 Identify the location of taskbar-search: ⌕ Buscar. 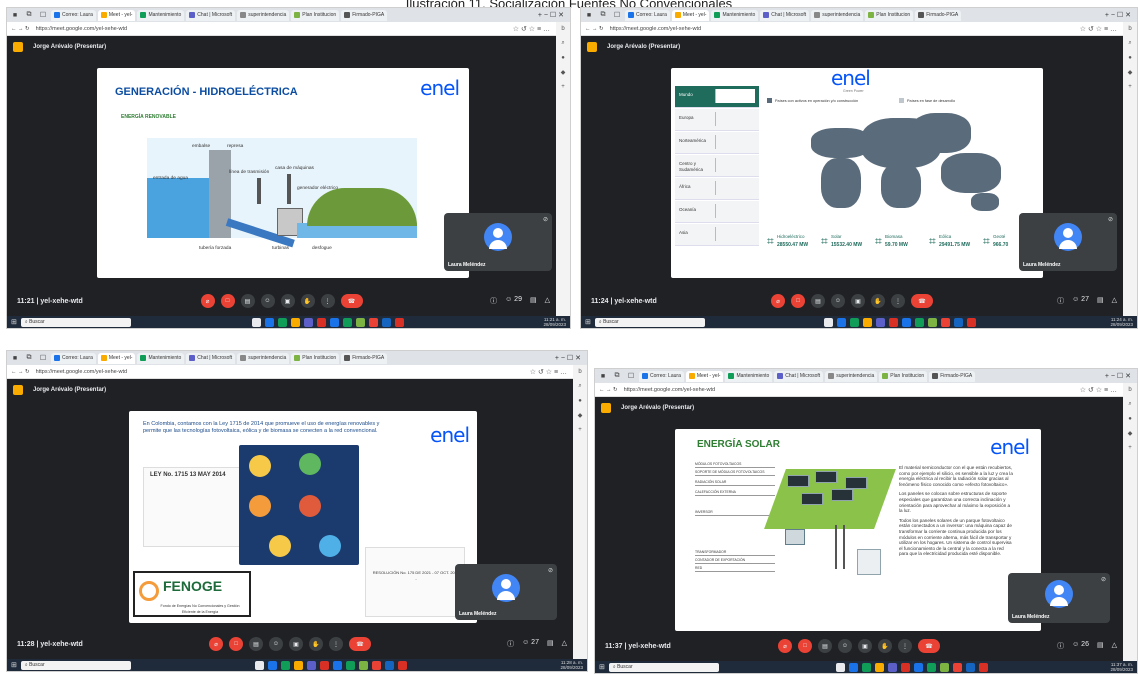
(663, 667).